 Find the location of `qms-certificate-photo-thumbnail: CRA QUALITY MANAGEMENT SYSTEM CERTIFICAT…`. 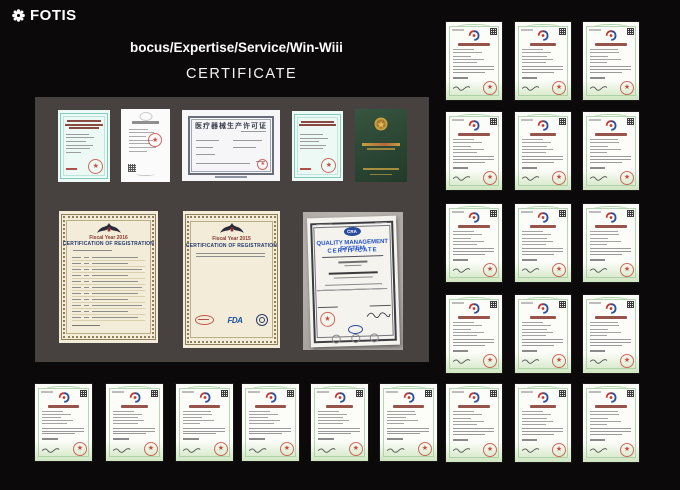

qms-certificate-photo-thumbnail: CRA QUALITY MANAGEMENT SYSTEM CERTIFICAT… is located at coordinates (353, 281).